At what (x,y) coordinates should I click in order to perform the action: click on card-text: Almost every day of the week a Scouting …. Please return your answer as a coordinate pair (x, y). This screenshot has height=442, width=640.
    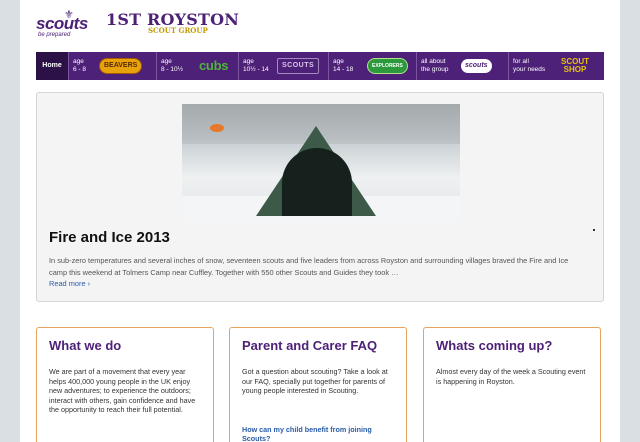
    Looking at the image, I should click on (511, 376).